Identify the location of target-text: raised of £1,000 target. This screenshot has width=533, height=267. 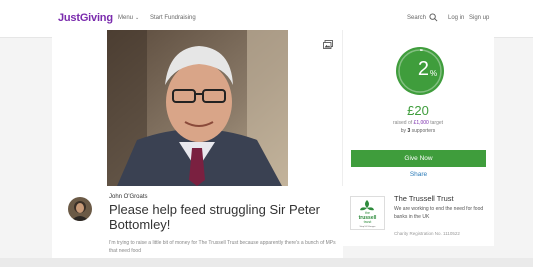
(418, 123).